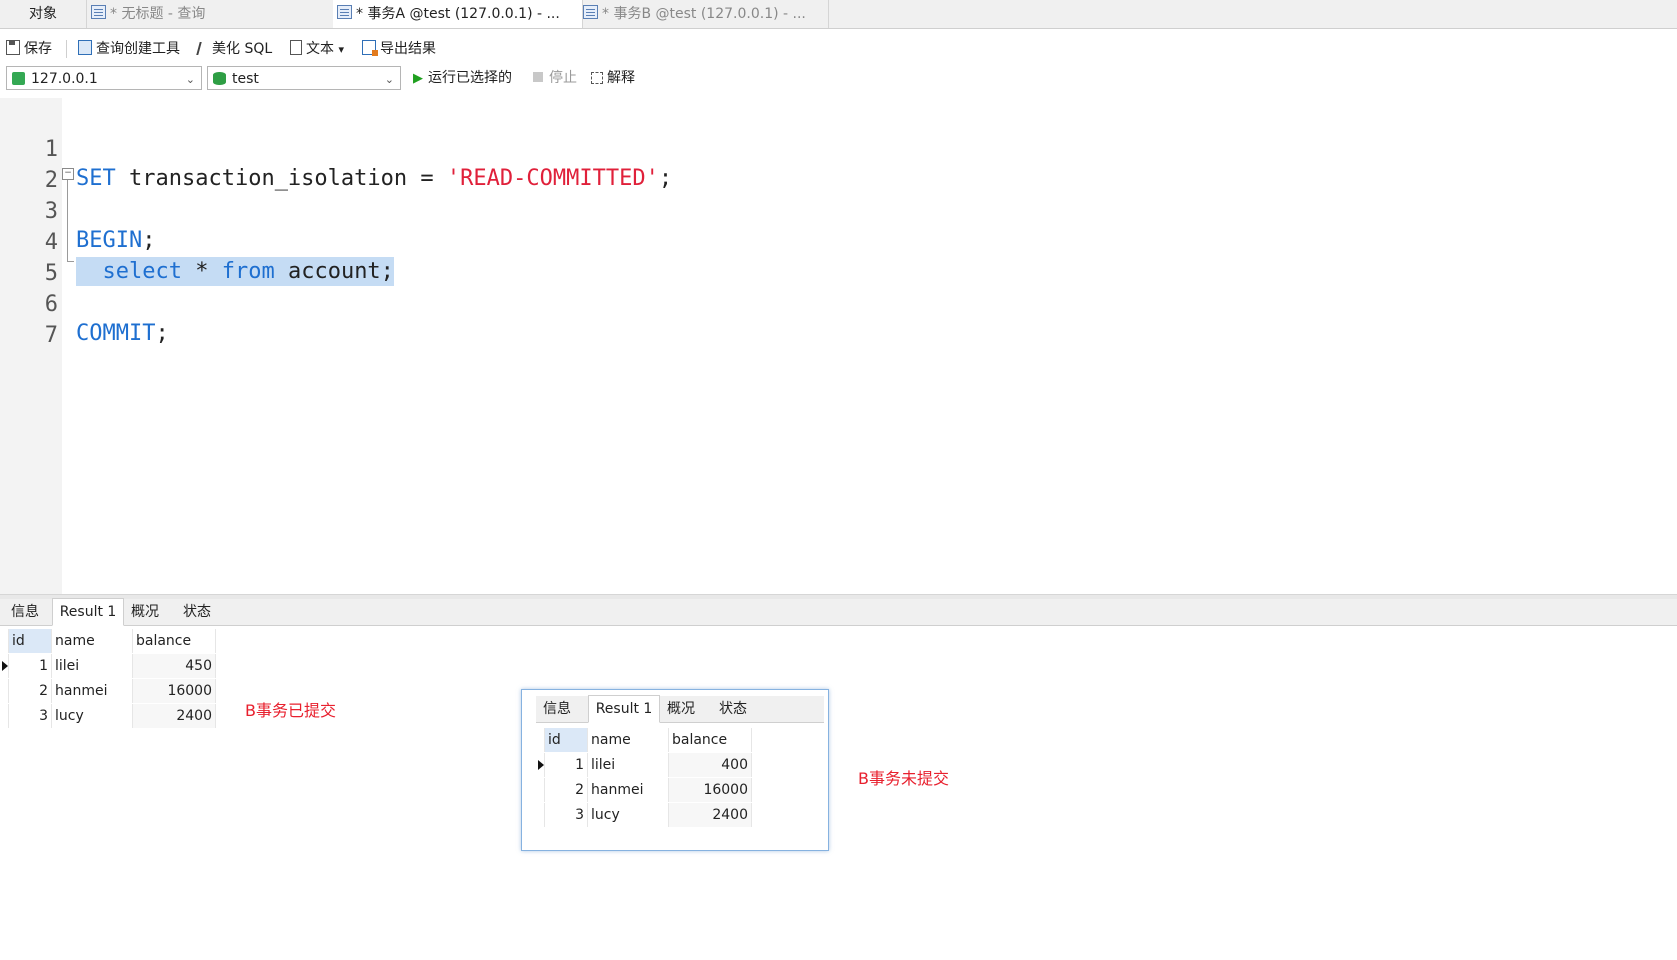 The image size is (1677, 960). Describe the element at coordinates (104, 78) in the screenshot. I see `connection-select: 127.0.0.1 ⌄` at that location.